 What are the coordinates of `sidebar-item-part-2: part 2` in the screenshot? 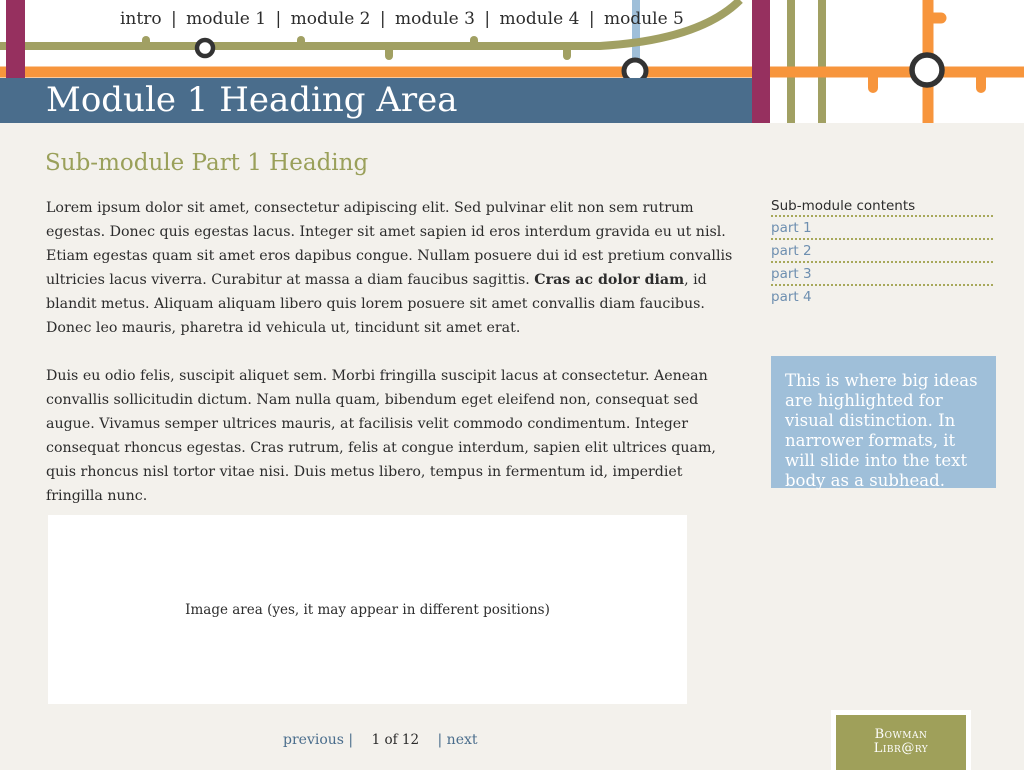 It's located at (882, 251).